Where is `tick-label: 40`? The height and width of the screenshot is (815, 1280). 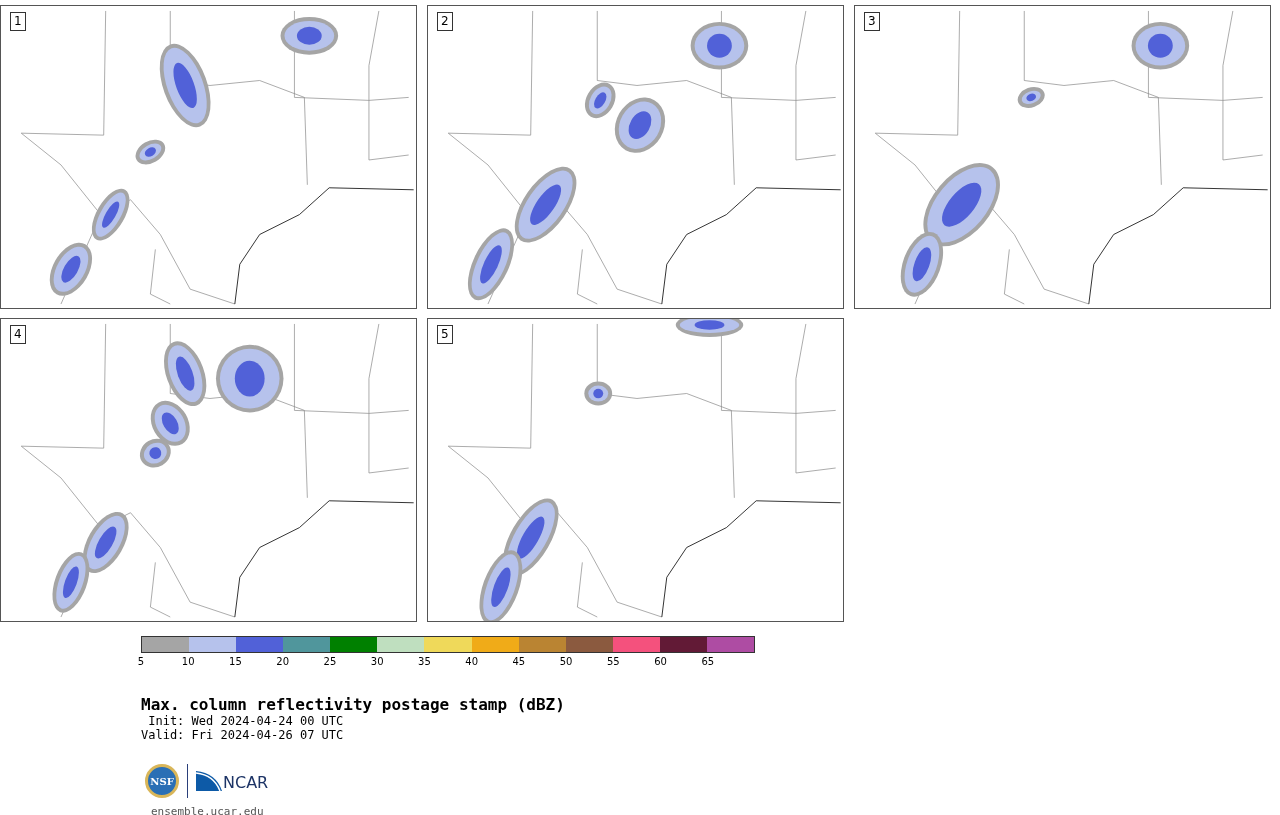 tick-label: 40 is located at coordinates (471, 662).